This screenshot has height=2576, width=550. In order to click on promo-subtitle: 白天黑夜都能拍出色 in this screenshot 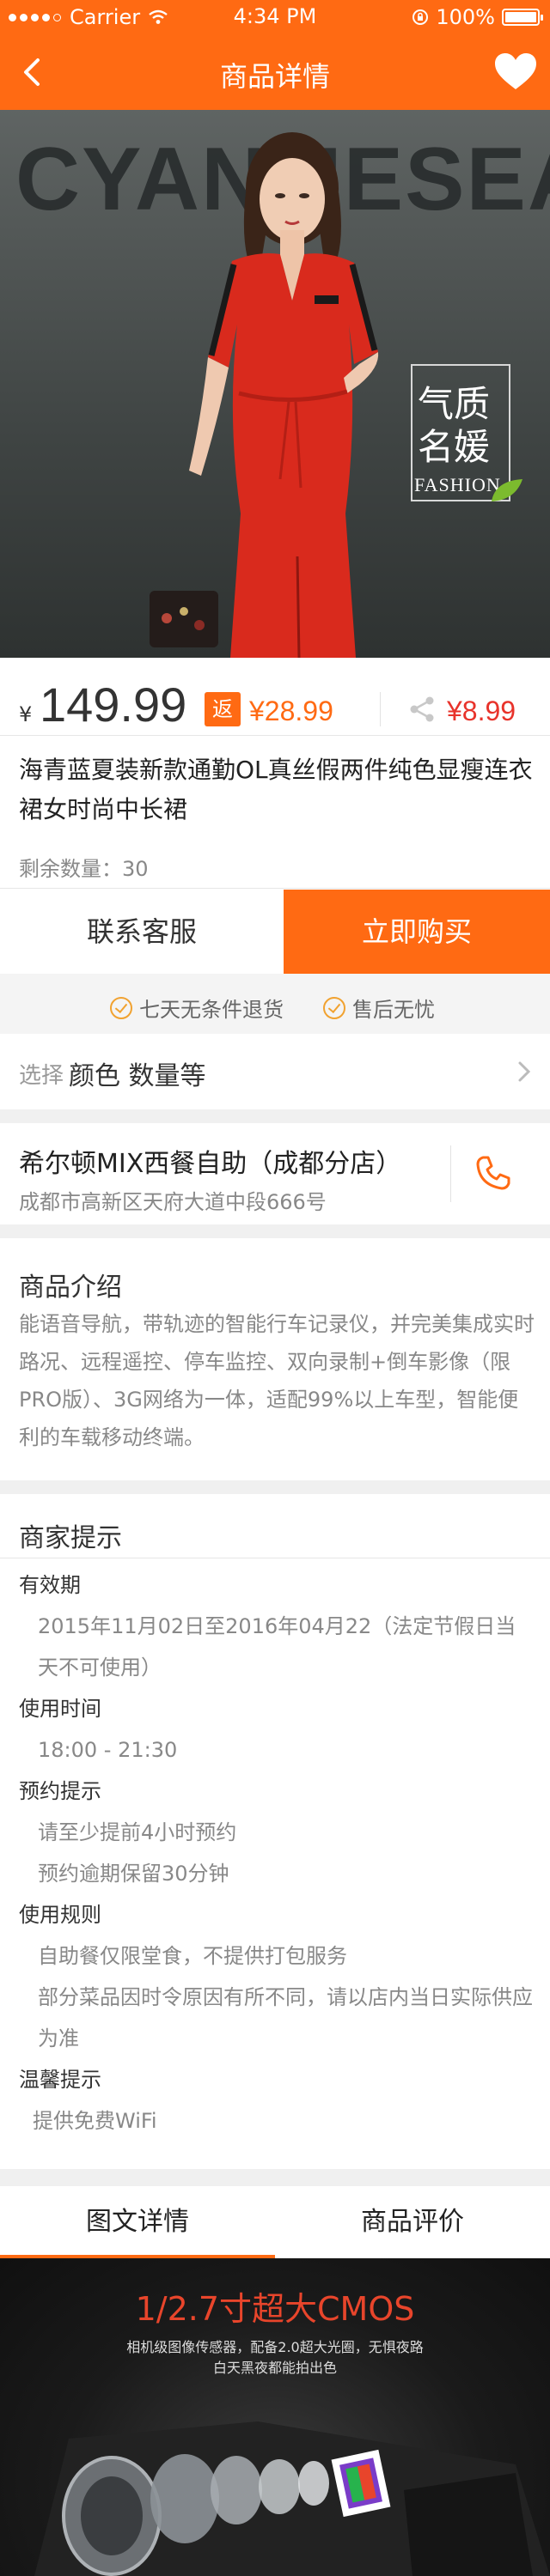, I will do `click(274, 2368)`.